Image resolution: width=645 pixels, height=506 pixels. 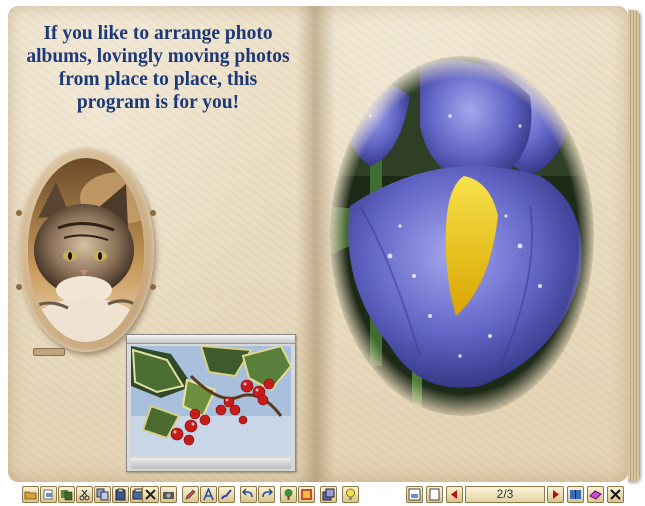 What do you see at coordinates (211, 463) in the screenshot?
I see `window-statusbar` at bounding box center [211, 463].